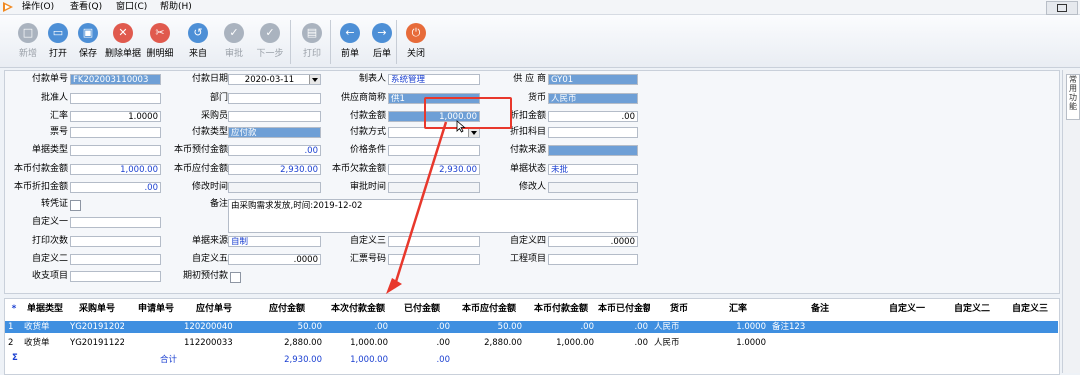 This screenshot has height=375, width=1080. What do you see at coordinates (738, 309) in the screenshot?
I see `grid-header-12: 汇率` at bounding box center [738, 309].